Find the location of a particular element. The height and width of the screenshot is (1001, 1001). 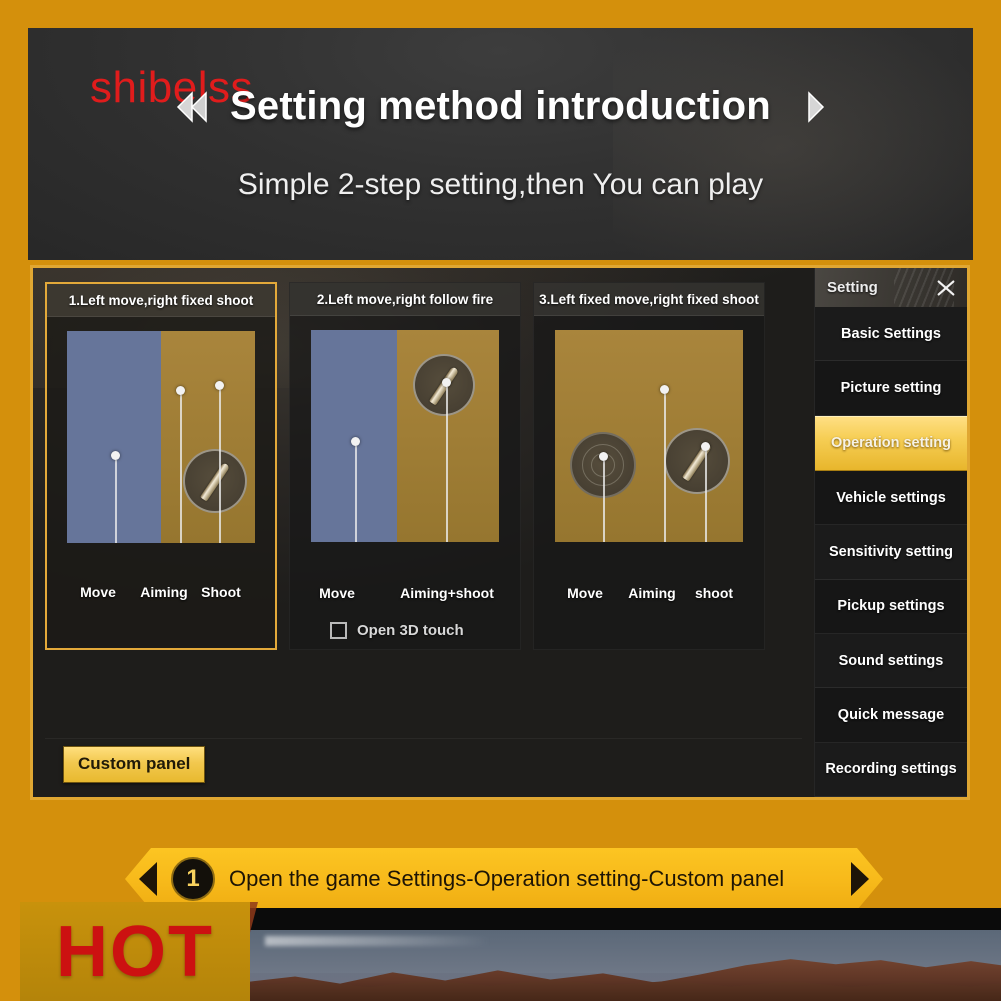

sidebar-item-label: Operation setting is located at coordinates (891, 443).